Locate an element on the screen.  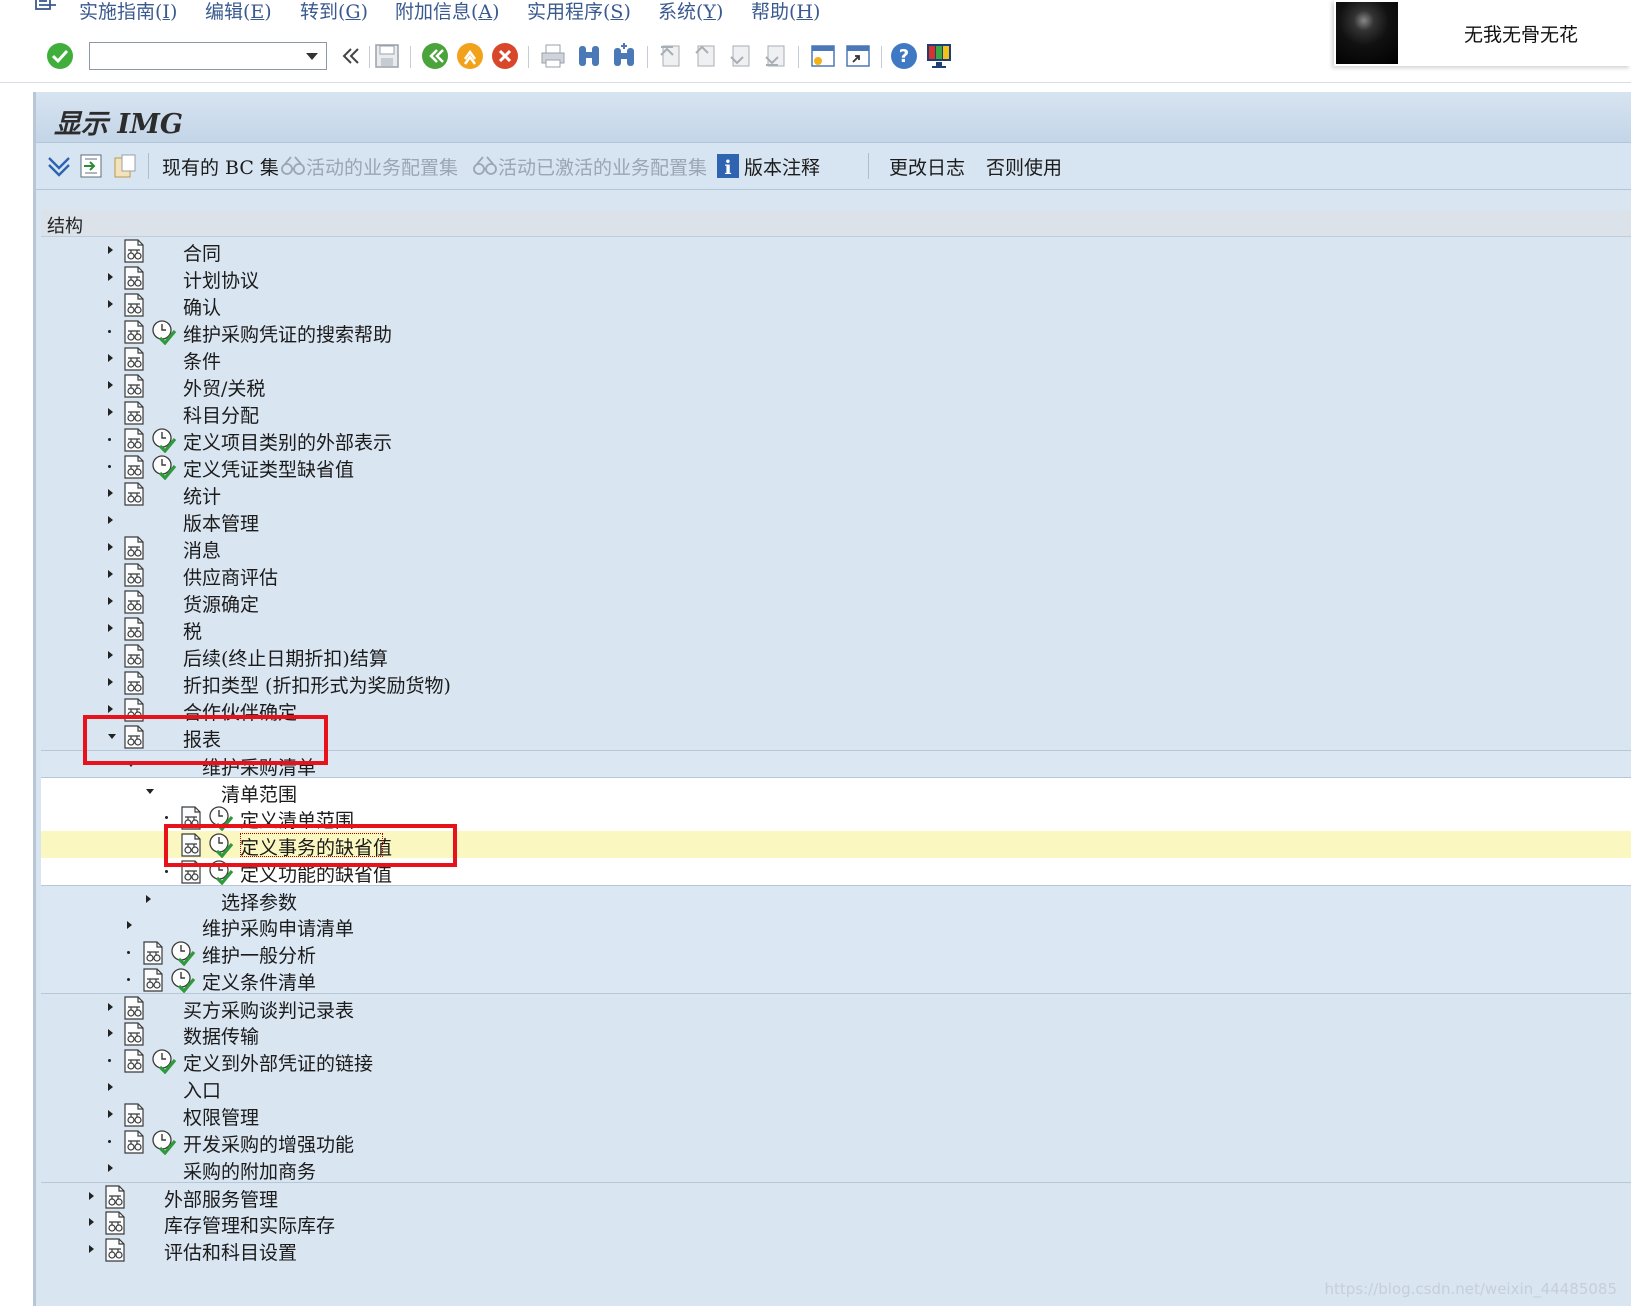
tree-node: 库存管理和实际库存 is located at coordinates (836, 1223).